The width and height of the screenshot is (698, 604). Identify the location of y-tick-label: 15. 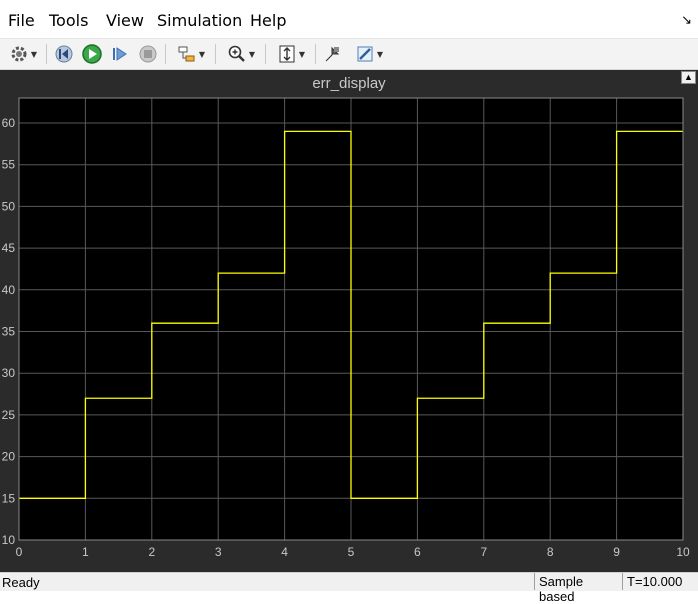
(9, 498).